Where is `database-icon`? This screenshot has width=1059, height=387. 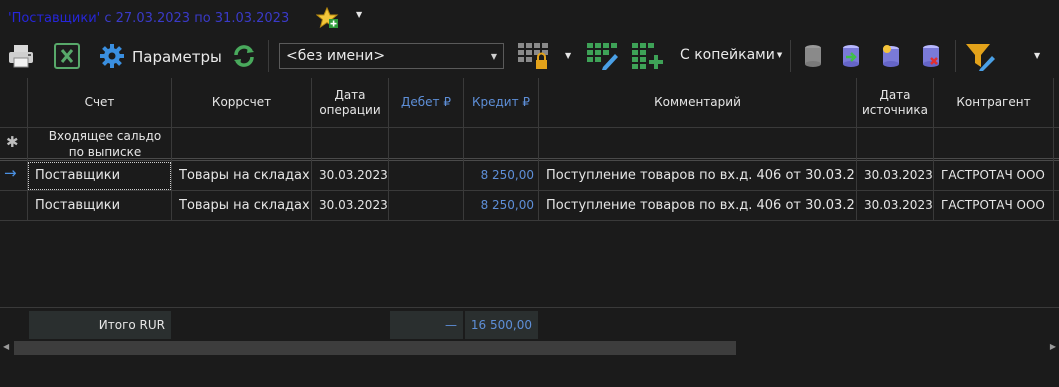
database-icon is located at coordinates (813, 56).